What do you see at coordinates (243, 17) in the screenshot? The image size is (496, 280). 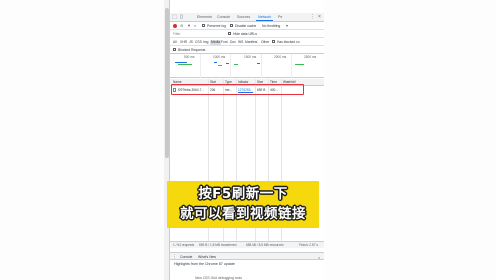 I see `tab-sources: Sources` at bounding box center [243, 17].